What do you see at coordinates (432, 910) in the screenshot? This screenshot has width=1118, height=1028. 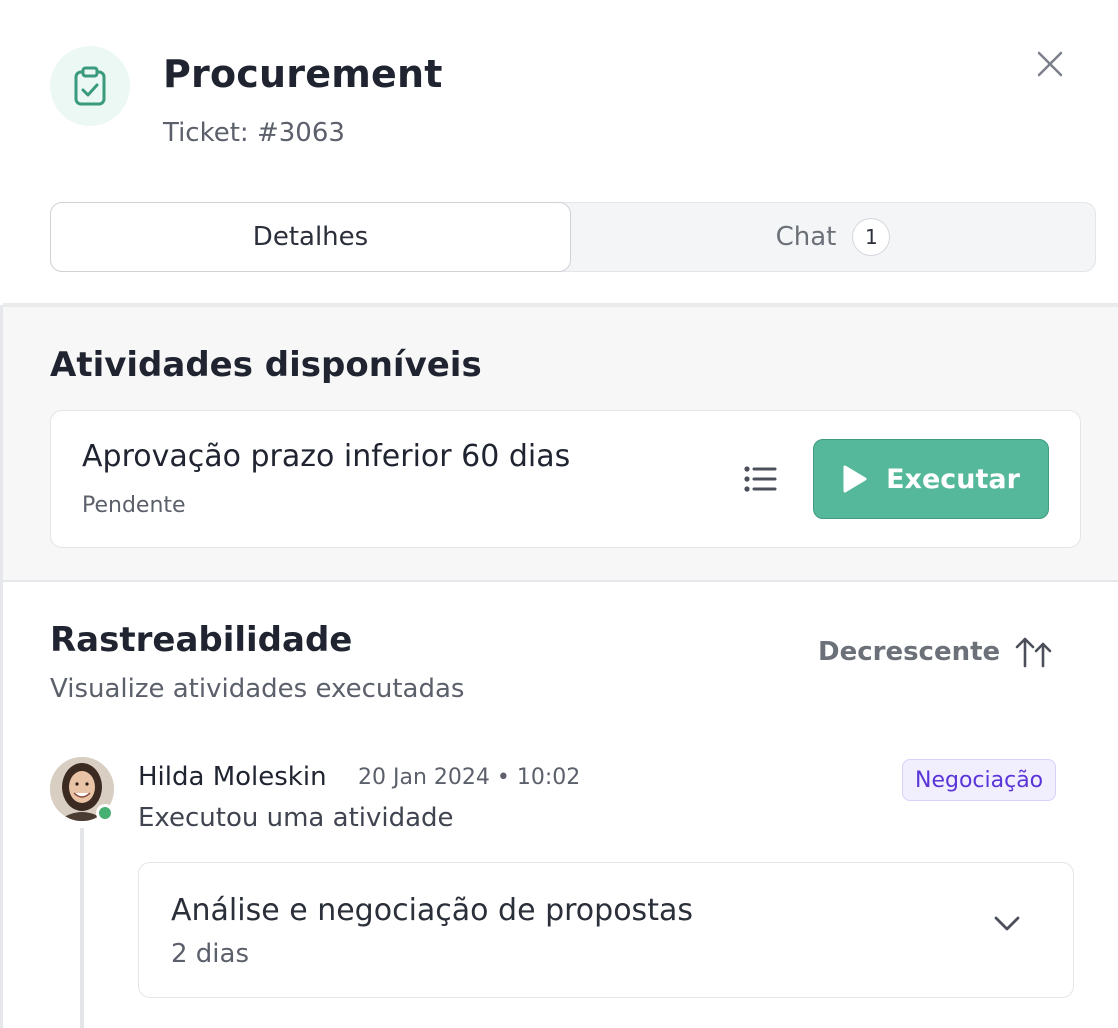 I see `executed-activity-name: Análise e negociação de propostas` at bounding box center [432, 910].